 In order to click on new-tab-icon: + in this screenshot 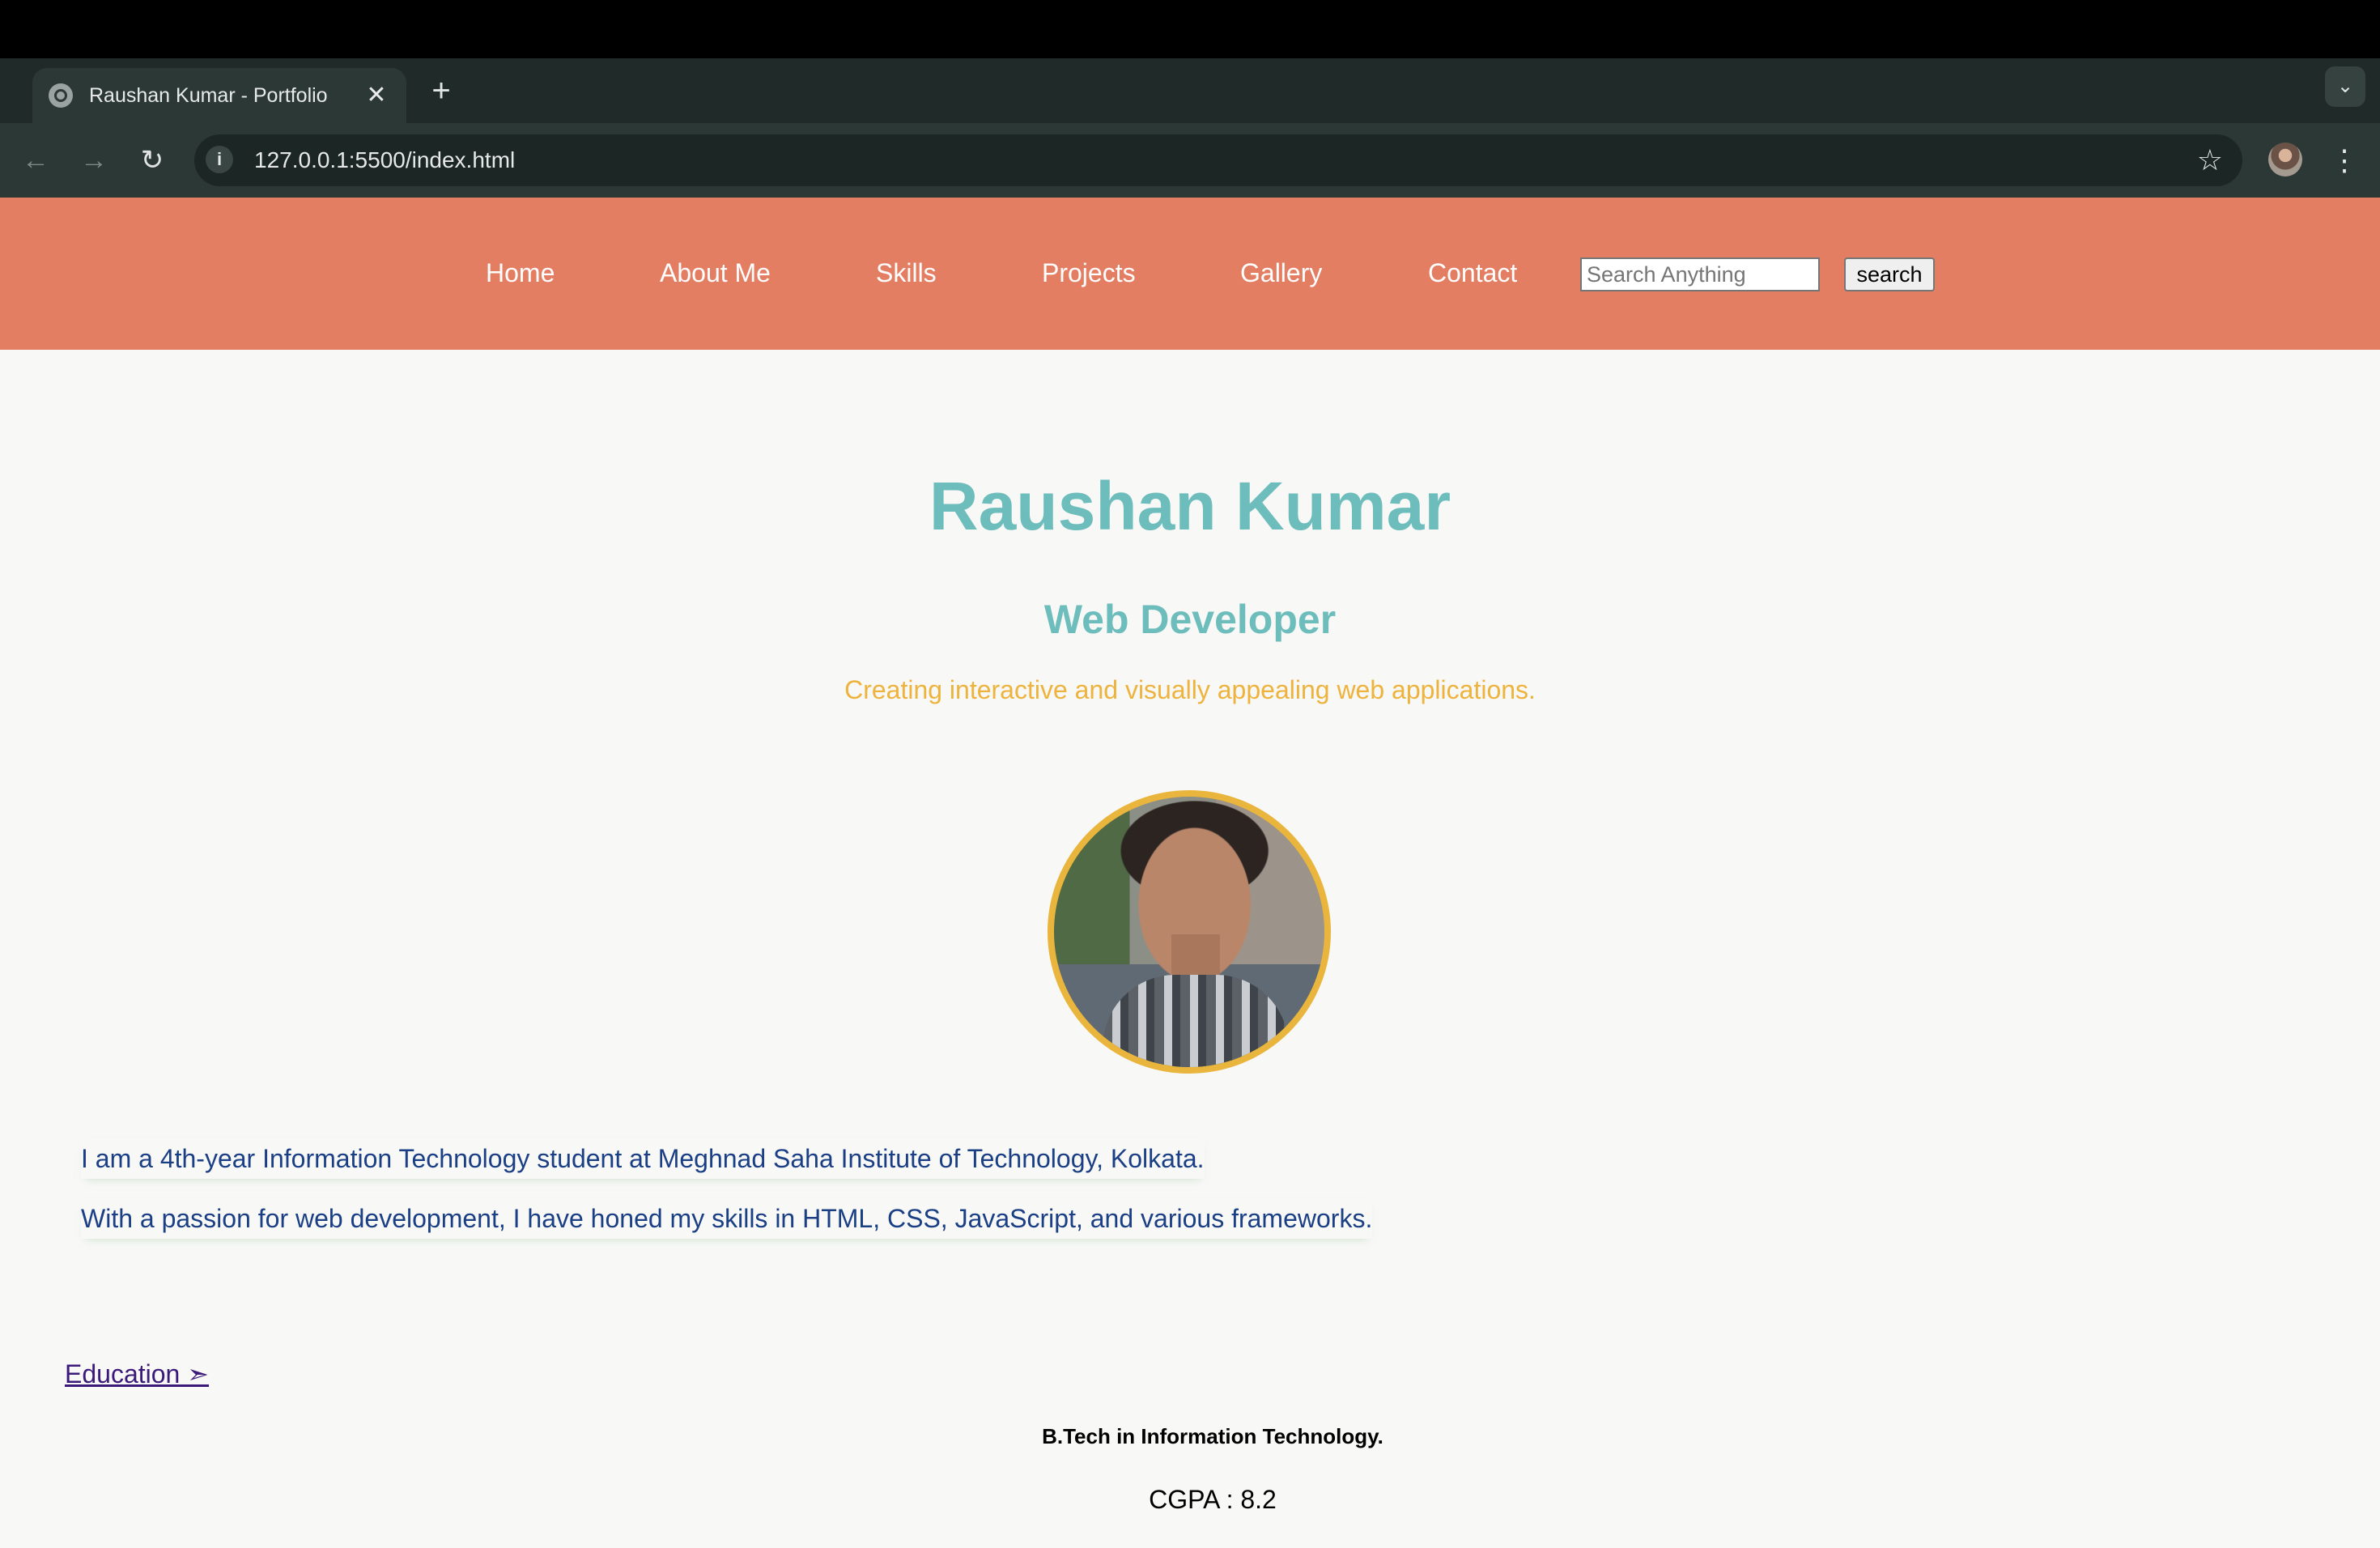, I will do `click(441, 92)`.